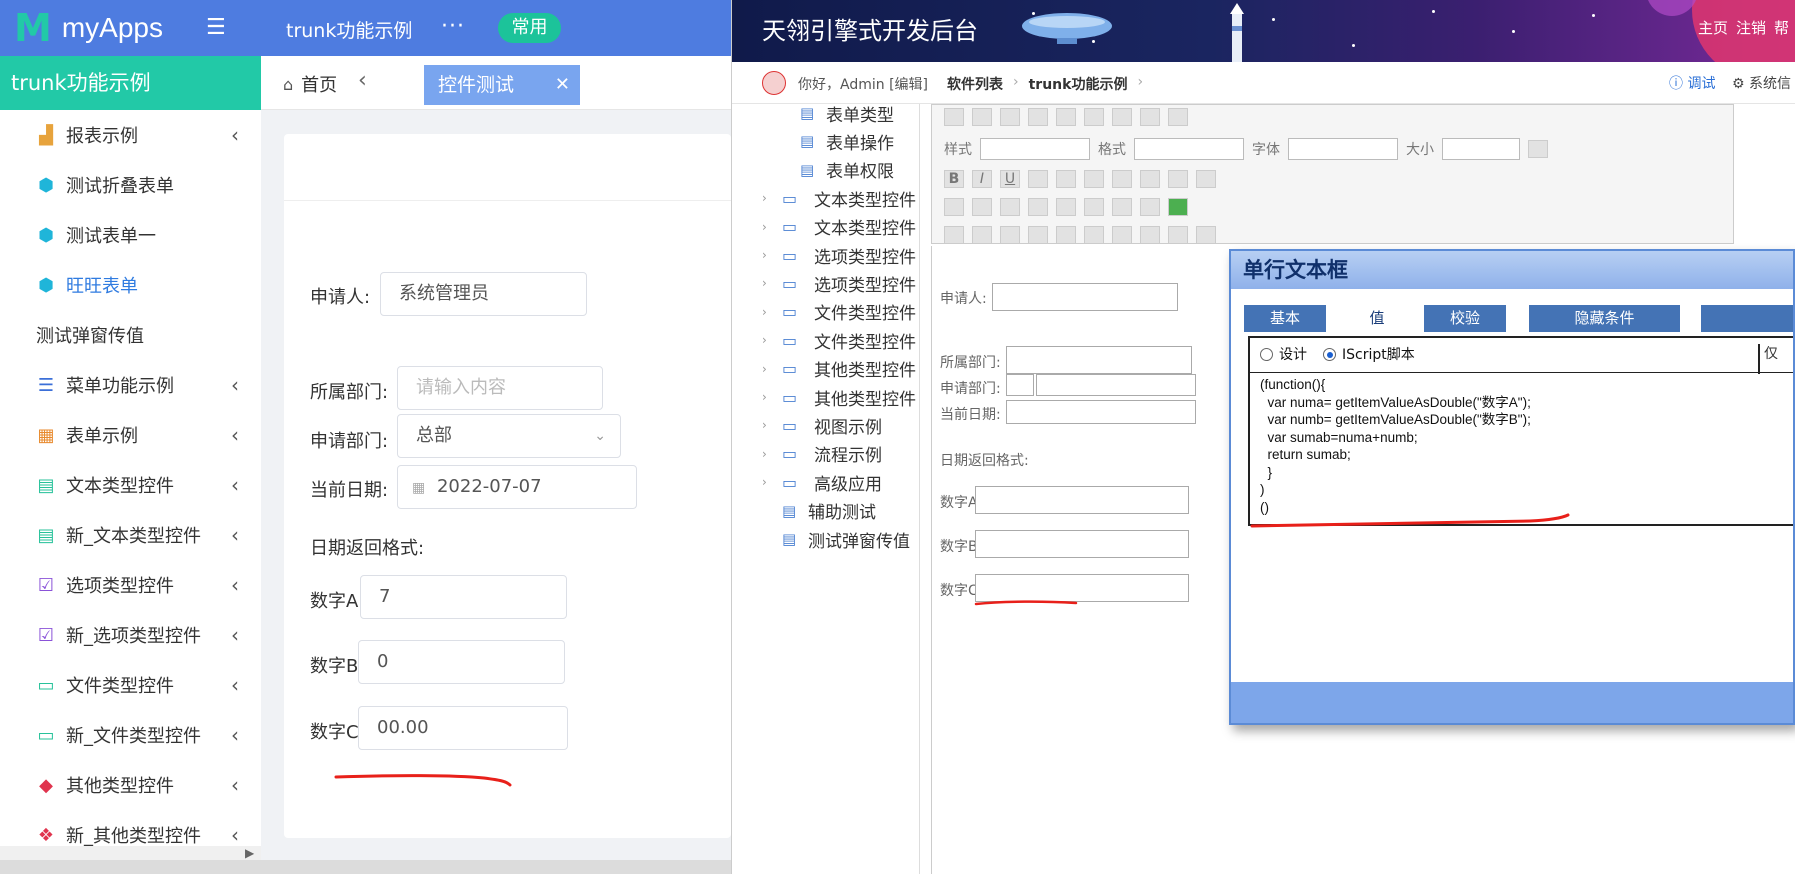  What do you see at coordinates (1538, 149) in the screenshot?
I see `find-icon` at bounding box center [1538, 149].